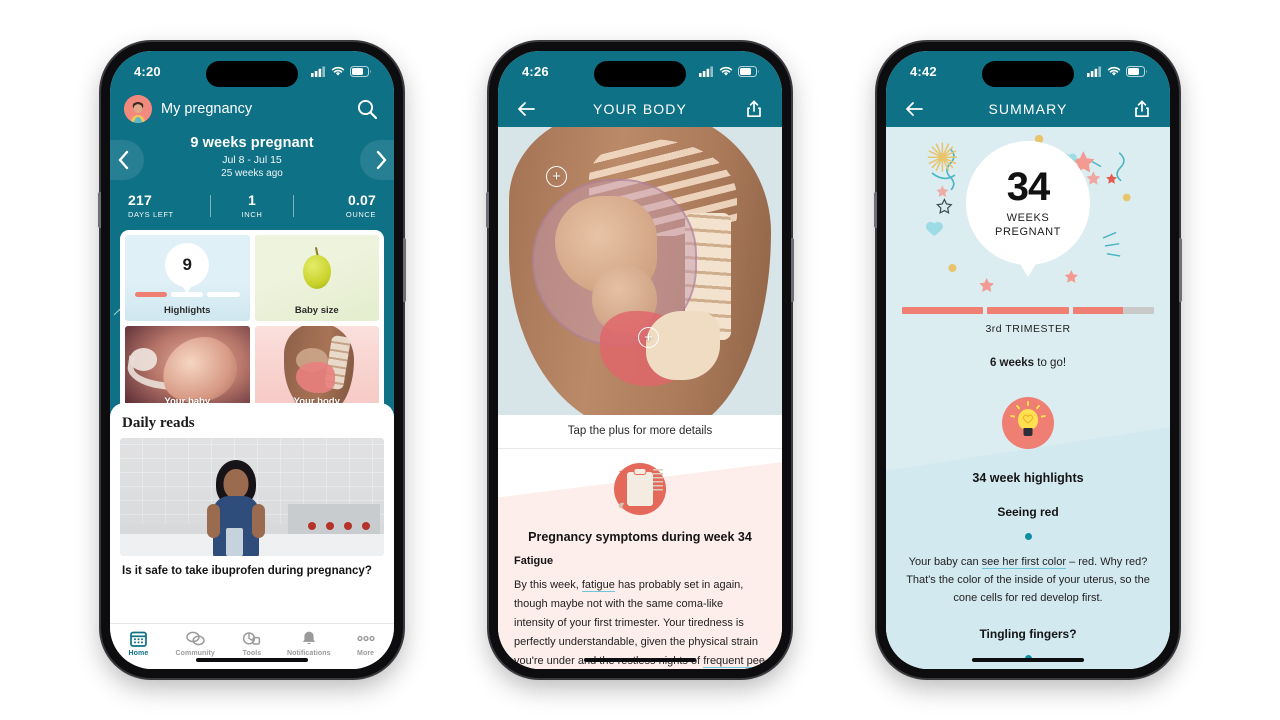 The image size is (1280, 720). I want to click on tab-label: Tools, so click(252, 653).